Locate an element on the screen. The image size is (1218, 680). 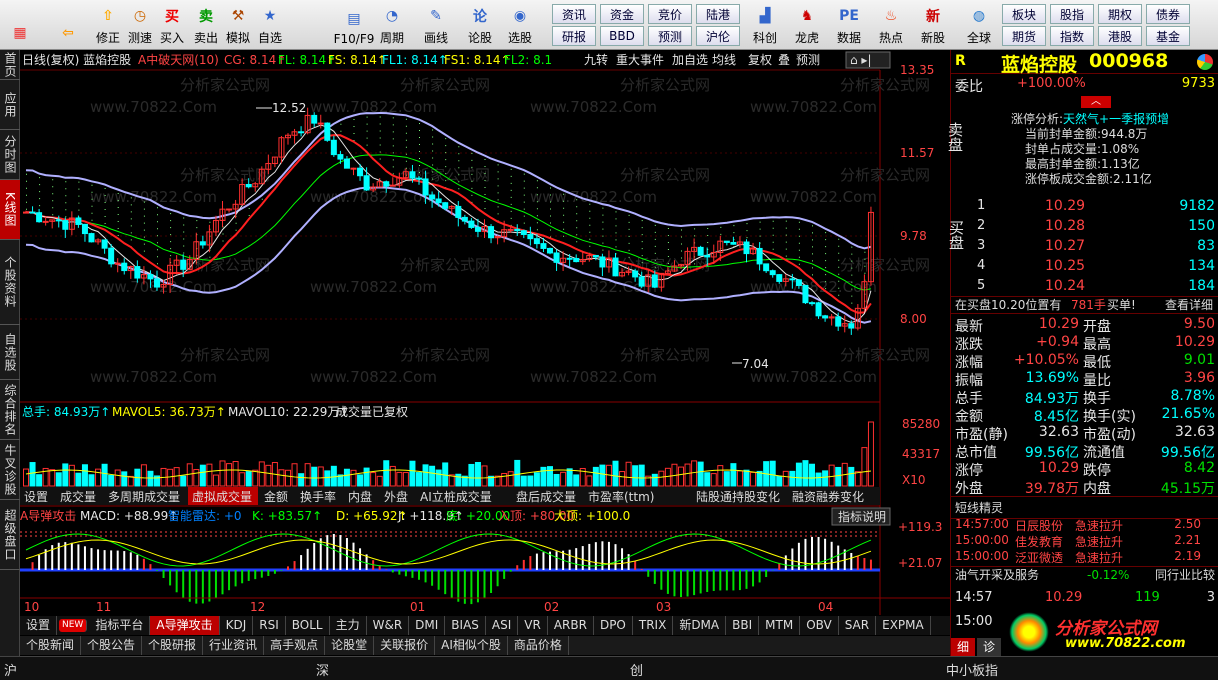
indicator-tab-6: BOLL is located at coordinates (308, 625).